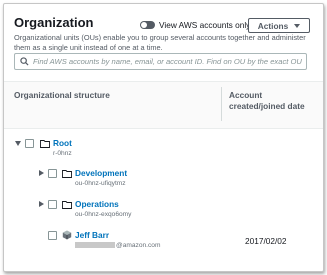  Describe the element at coordinates (24, 61) in the screenshot. I see `search-icon` at that location.